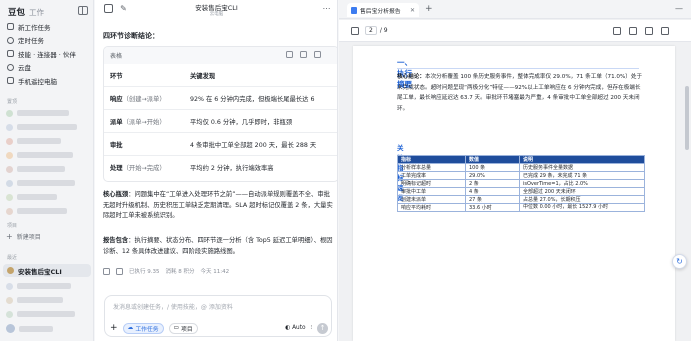 The image size is (691, 341). I want to click on copy-link-icon, so click(633, 31).